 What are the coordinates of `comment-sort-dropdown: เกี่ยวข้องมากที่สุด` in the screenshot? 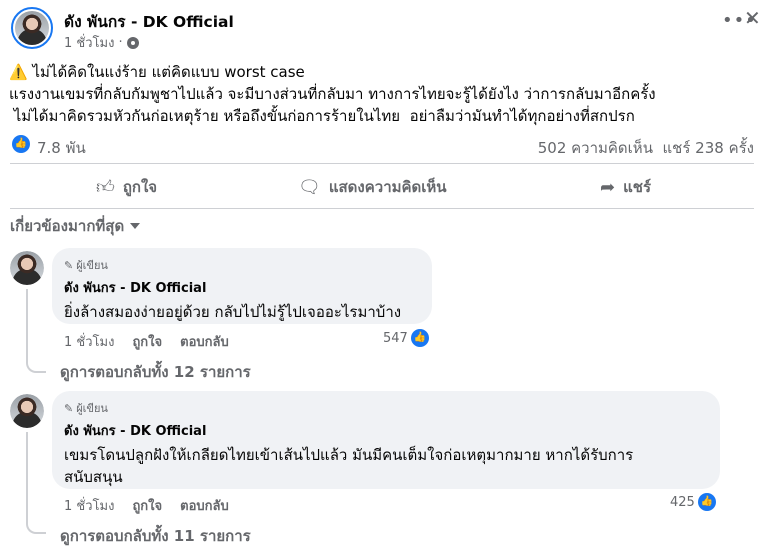 It's located at (75, 226).